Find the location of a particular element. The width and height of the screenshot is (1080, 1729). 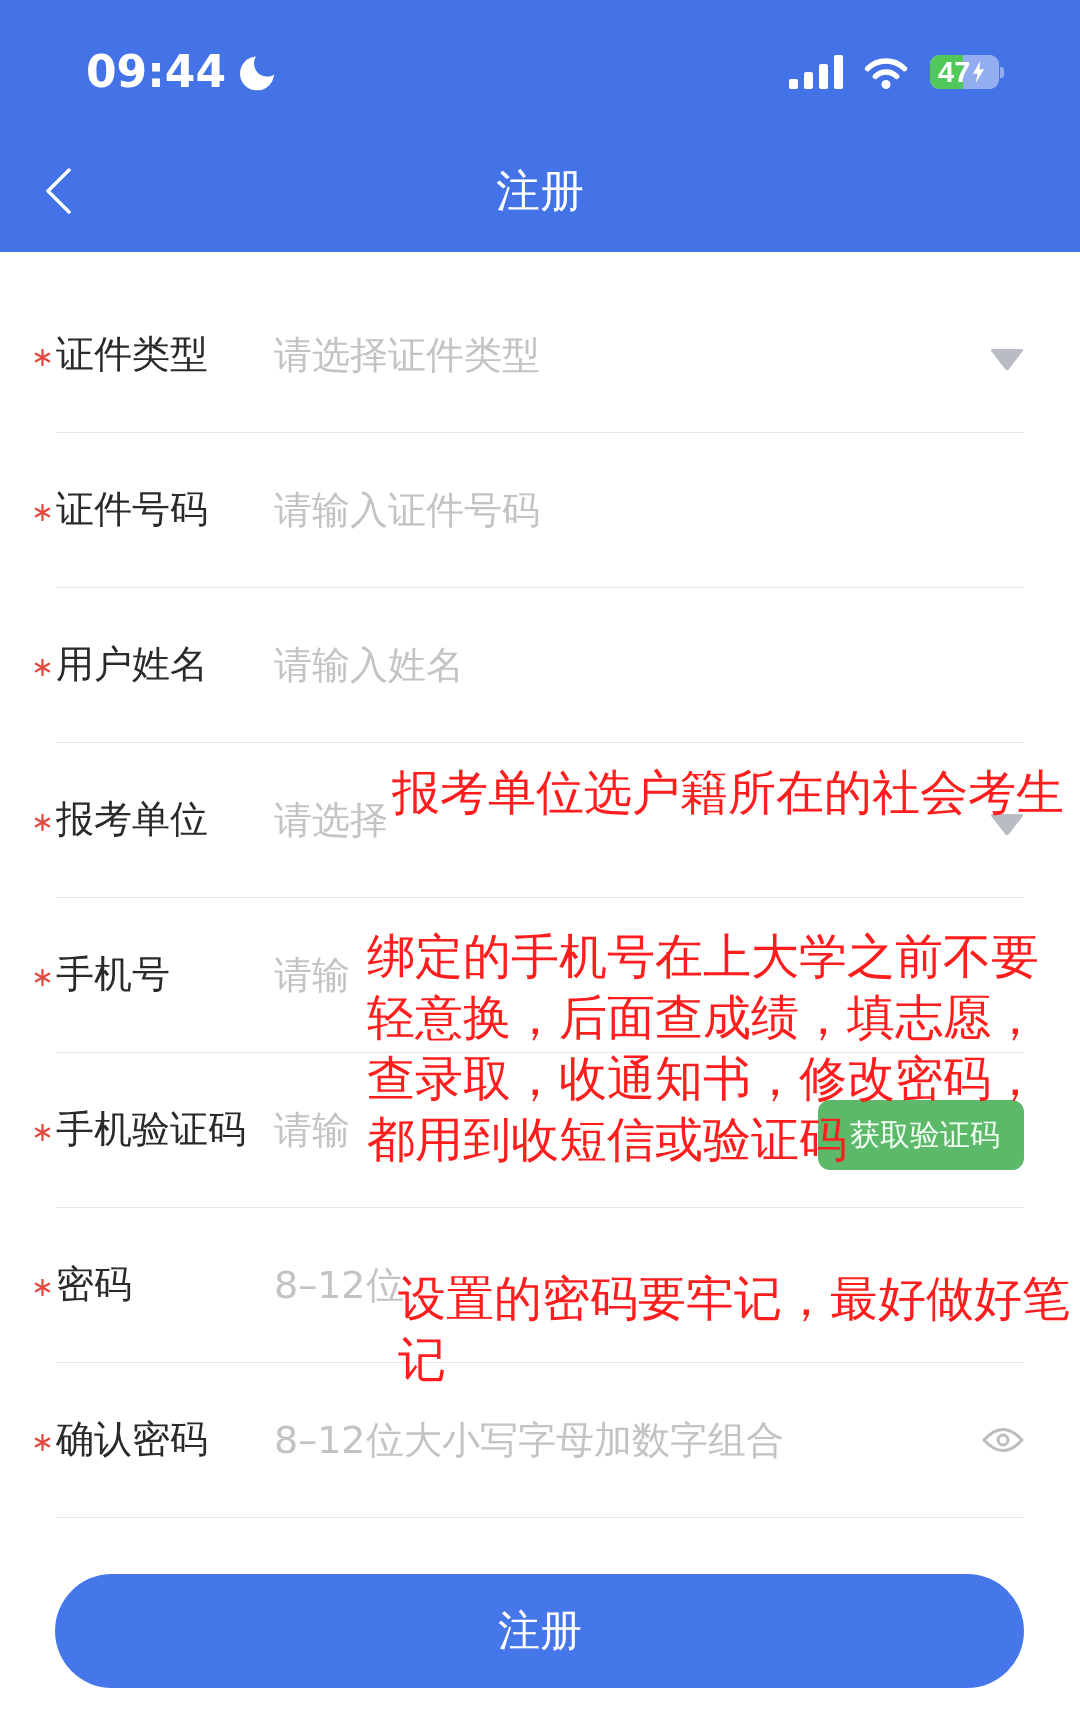

back-icon is located at coordinates (58, 191).